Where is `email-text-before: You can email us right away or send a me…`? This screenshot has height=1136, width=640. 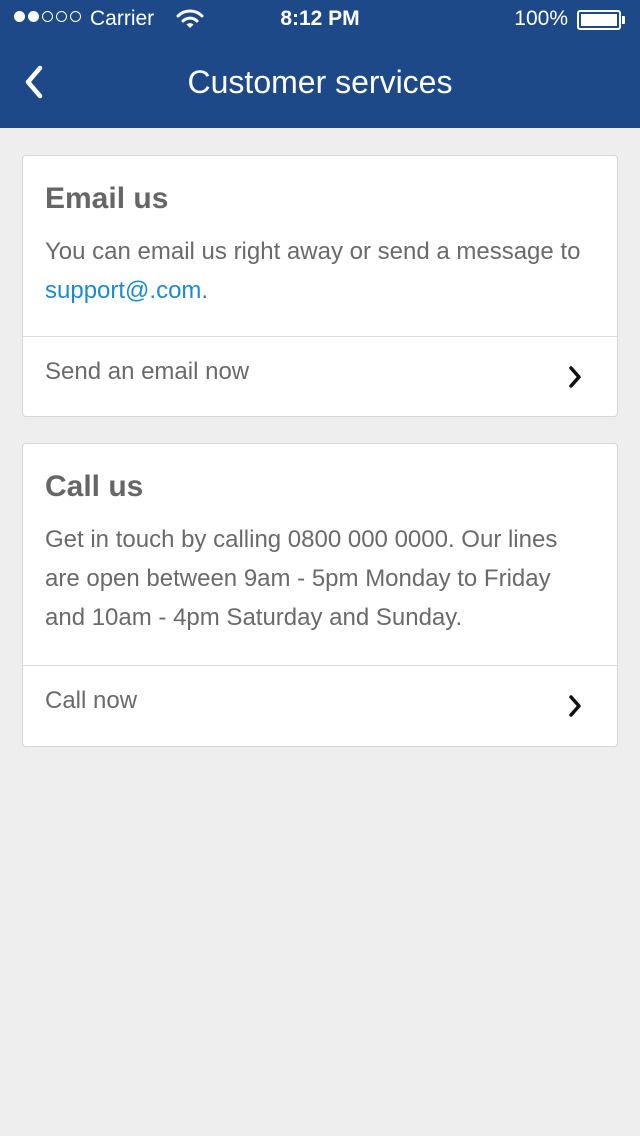 email-text-before: You can email us right away or send a me… is located at coordinates (313, 251).